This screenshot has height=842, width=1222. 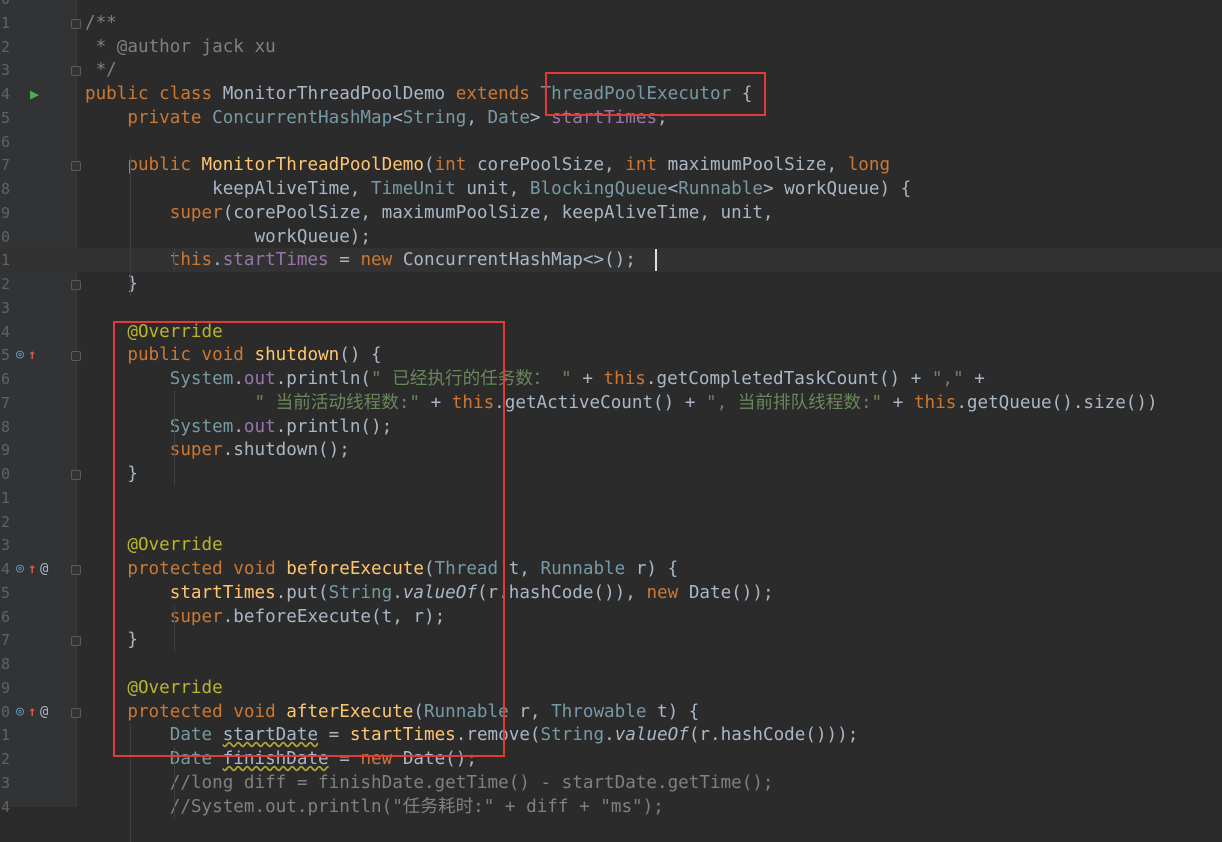 What do you see at coordinates (337, 403) in the screenshot?
I see `code-token: " 当前活动线程数:"` at bounding box center [337, 403].